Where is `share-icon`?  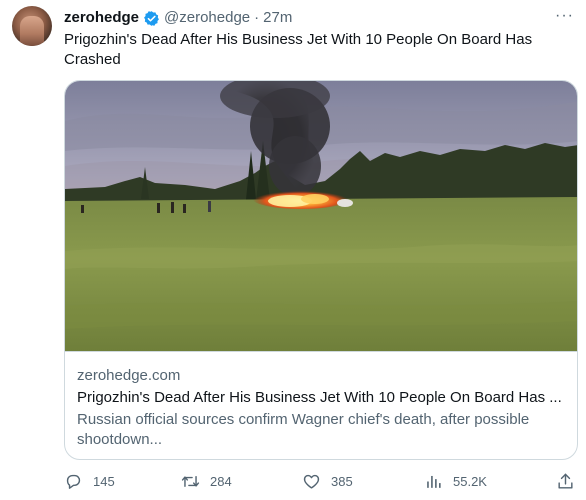
share-icon is located at coordinates (565, 481).